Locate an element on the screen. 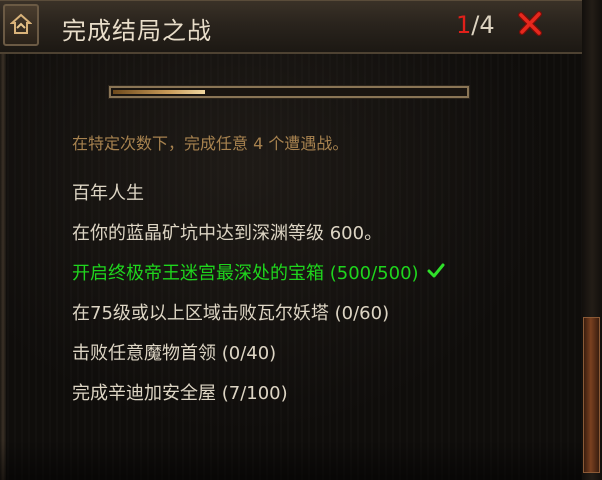 The width and height of the screenshot is (602, 480). bottom-shade is located at coordinates (291, 460).